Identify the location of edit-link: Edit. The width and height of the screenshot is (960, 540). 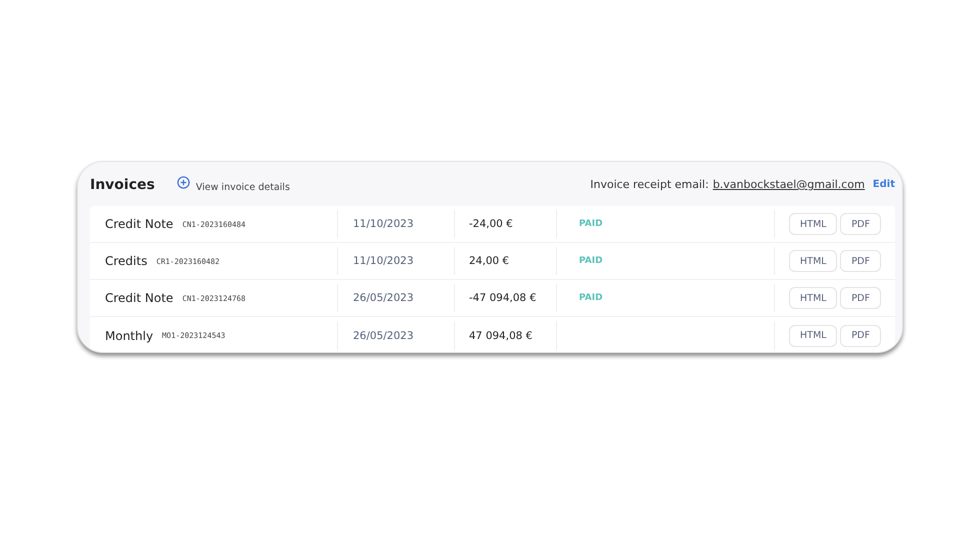
(883, 184).